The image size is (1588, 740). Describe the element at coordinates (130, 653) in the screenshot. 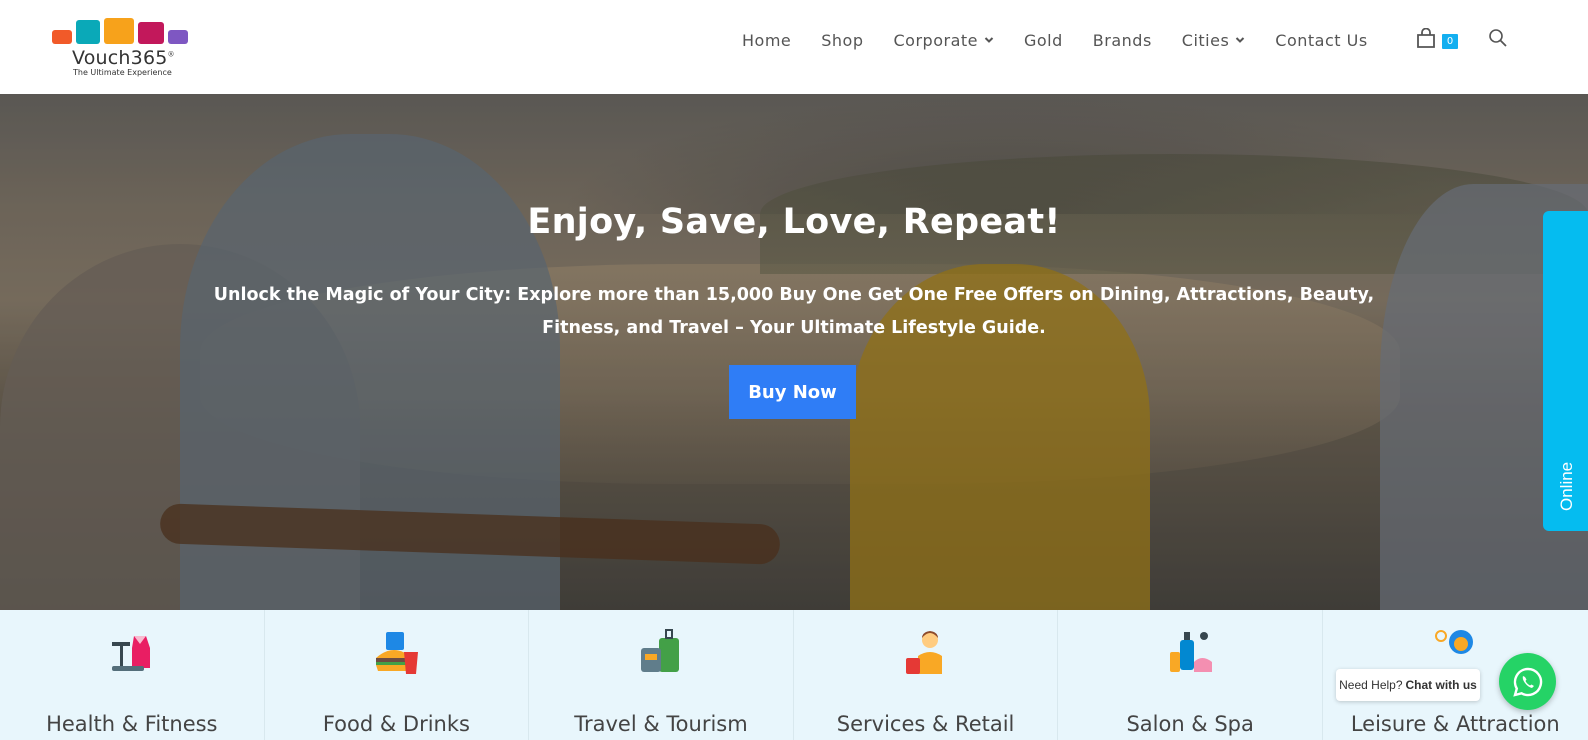

I see `fitness-icon` at that location.